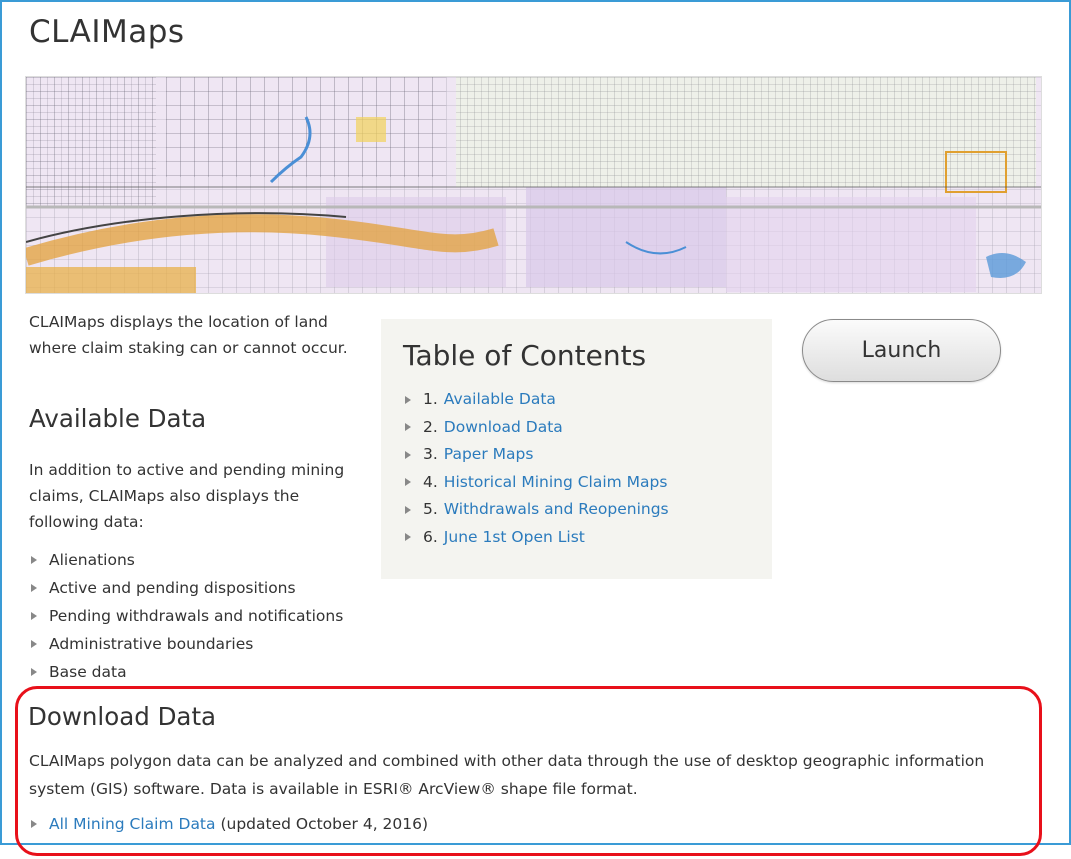 This screenshot has height=859, width=1071. I want to click on toc-link-historical-maps: Historical Mining Claim Maps, so click(556, 483).